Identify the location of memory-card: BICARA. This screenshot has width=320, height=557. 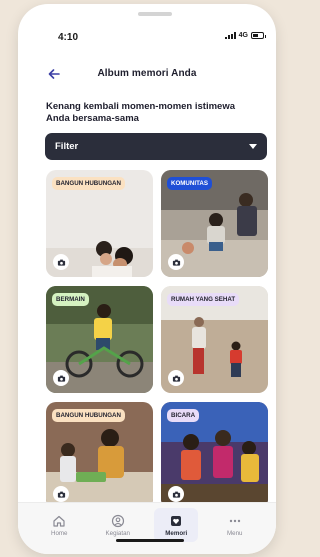
(214, 455).